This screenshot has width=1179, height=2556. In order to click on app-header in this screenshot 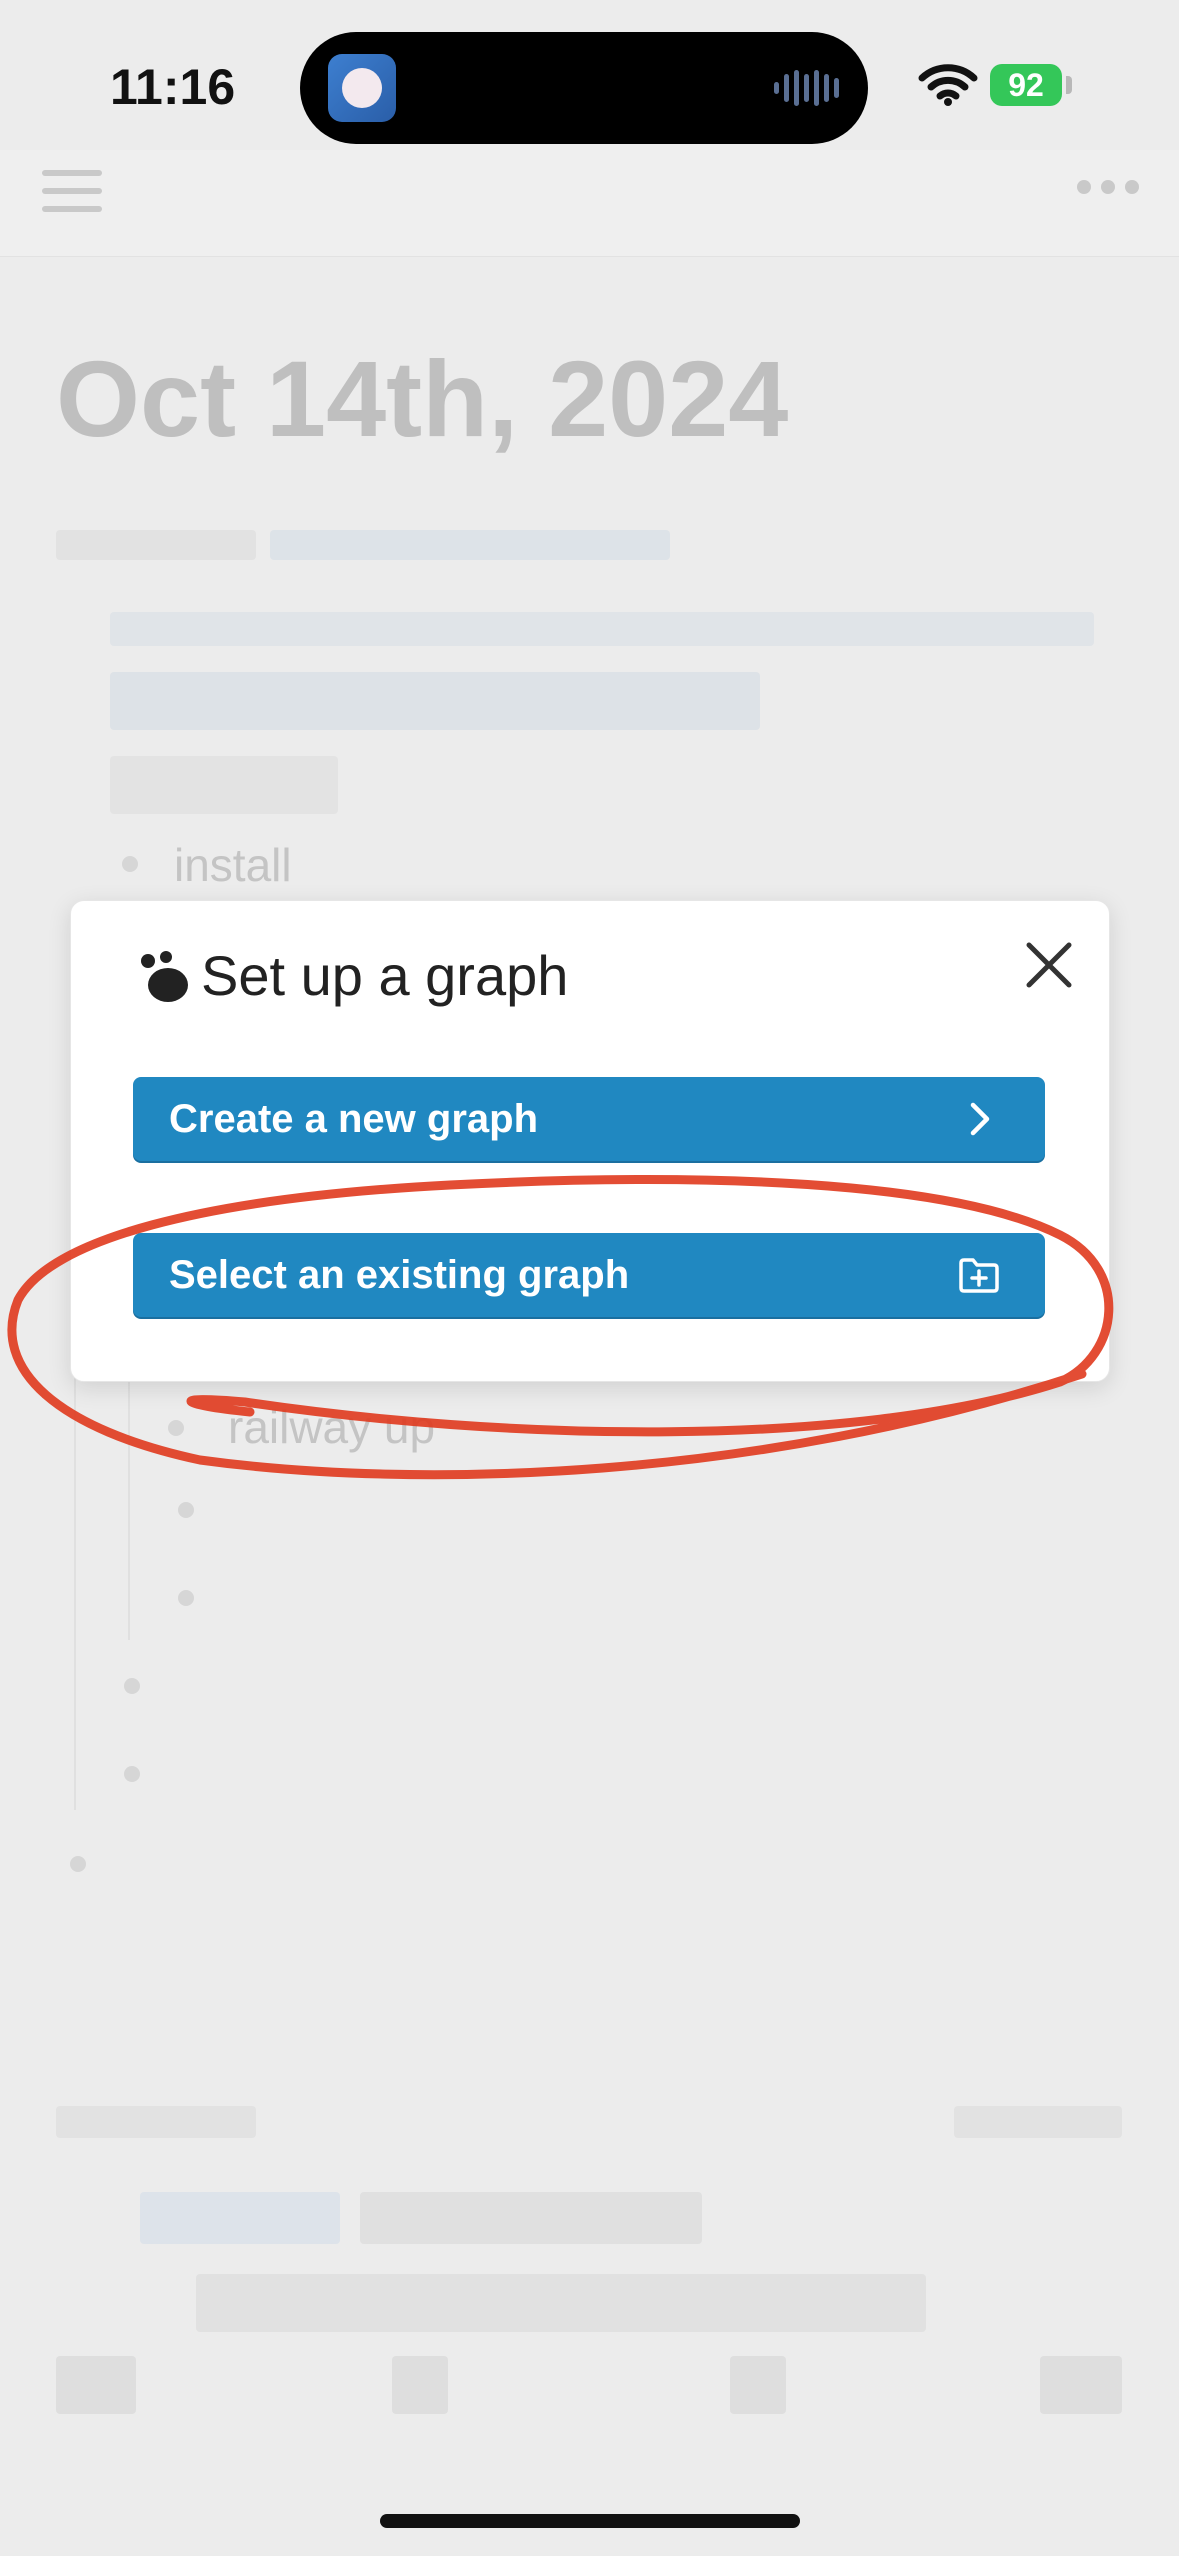, I will do `click(589, 203)`.